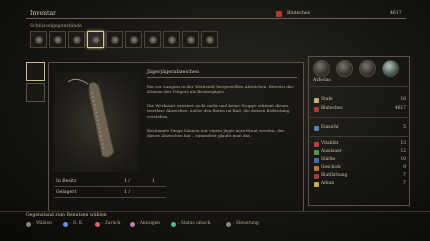 This screenshot has height=241, width=430. What do you see at coordinates (403, 143) in the screenshot?
I see `stat-value: 13` at bounding box center [403, 143].